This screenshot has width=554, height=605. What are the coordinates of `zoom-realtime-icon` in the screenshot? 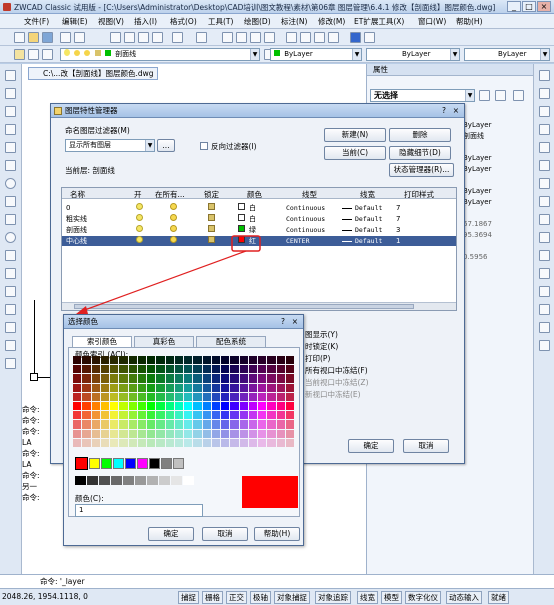 It's located at (241, 37).